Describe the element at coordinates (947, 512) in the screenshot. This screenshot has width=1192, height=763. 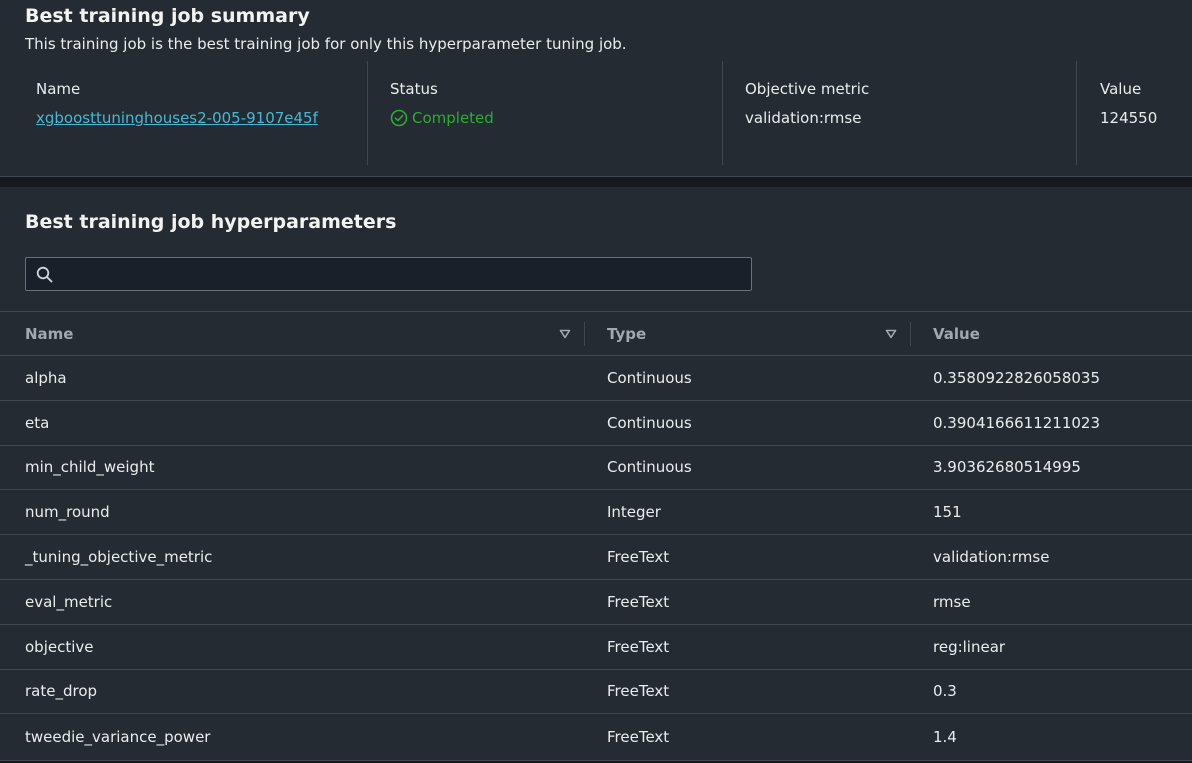
I see `cell-value: 151` at that location.